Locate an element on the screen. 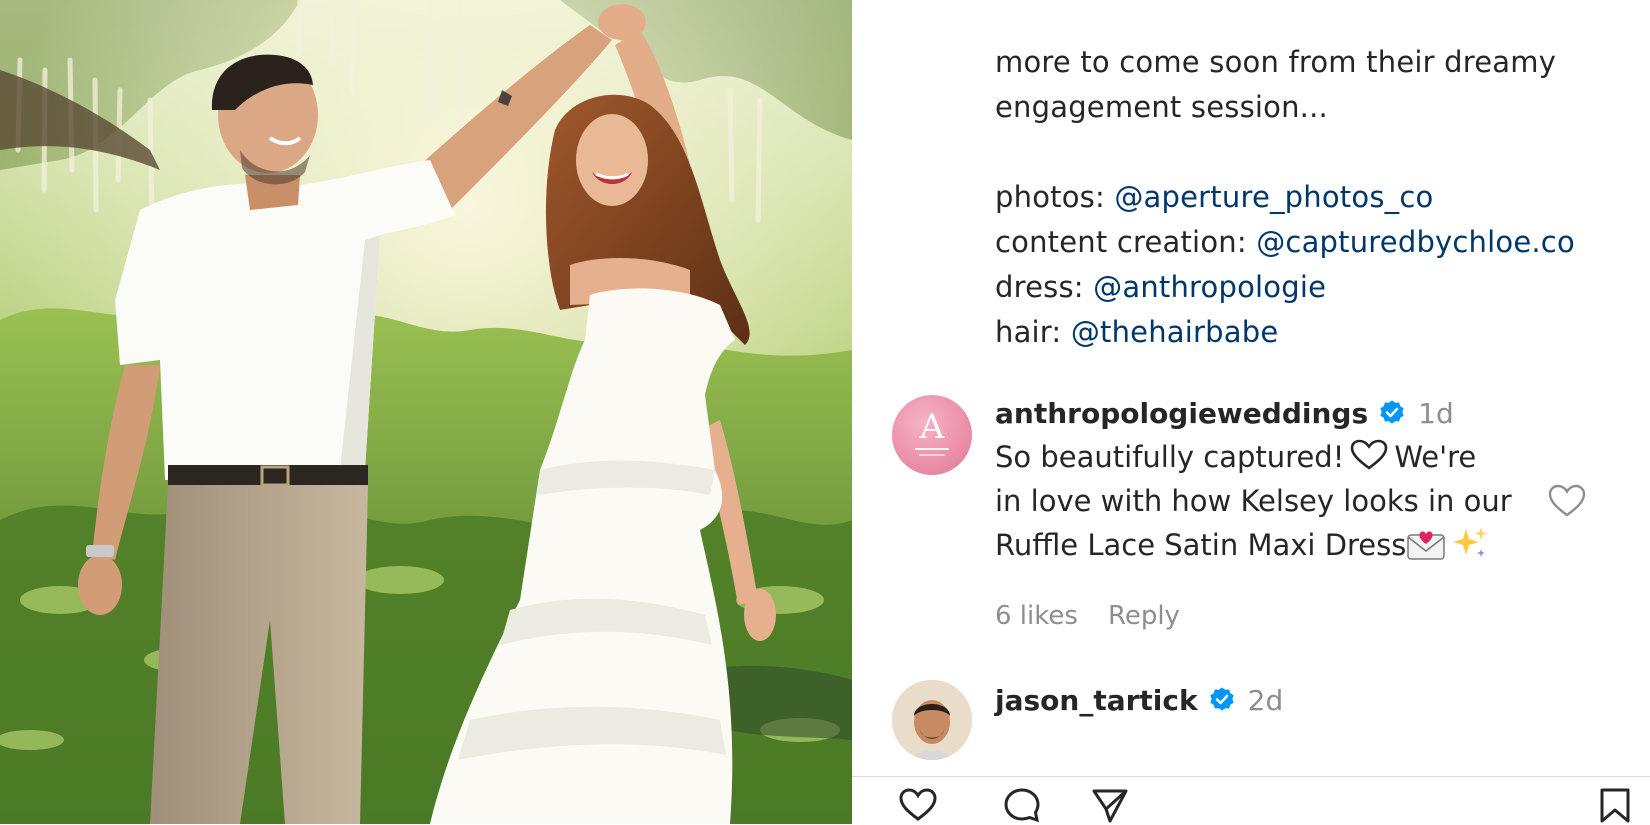 The height and width of the screenshot is (825, 1650). comment-text-line: in love with how Kelsey looks in our is located at coordinates (1253, 501).